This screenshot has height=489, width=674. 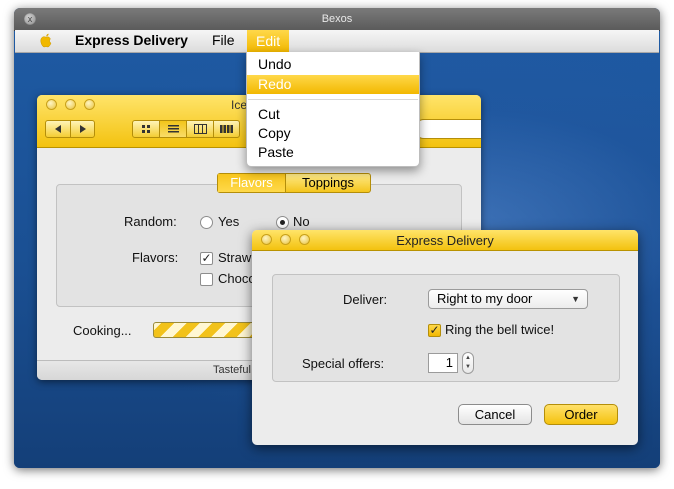 I want to click on dialog-title: Express Delivery, so click(x=445, y=240).